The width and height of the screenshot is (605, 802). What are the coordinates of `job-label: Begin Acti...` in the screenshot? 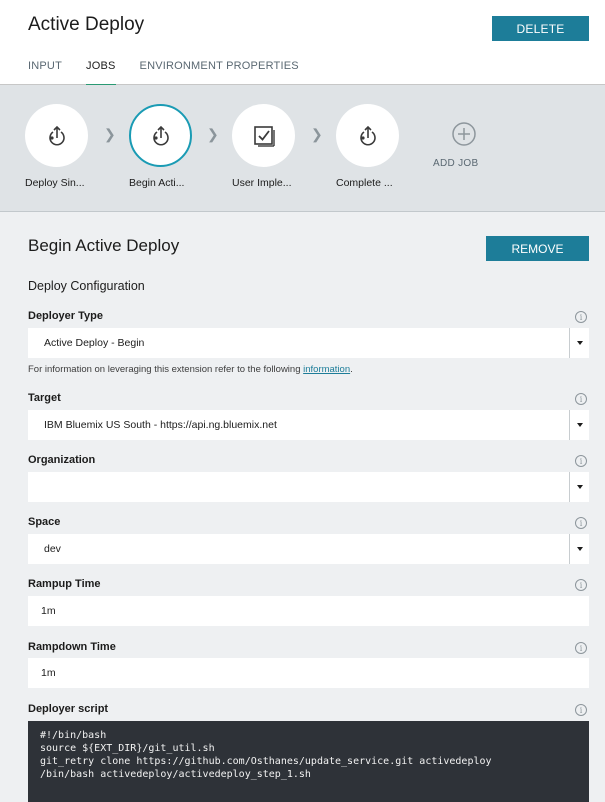 It's located at (157, 183).